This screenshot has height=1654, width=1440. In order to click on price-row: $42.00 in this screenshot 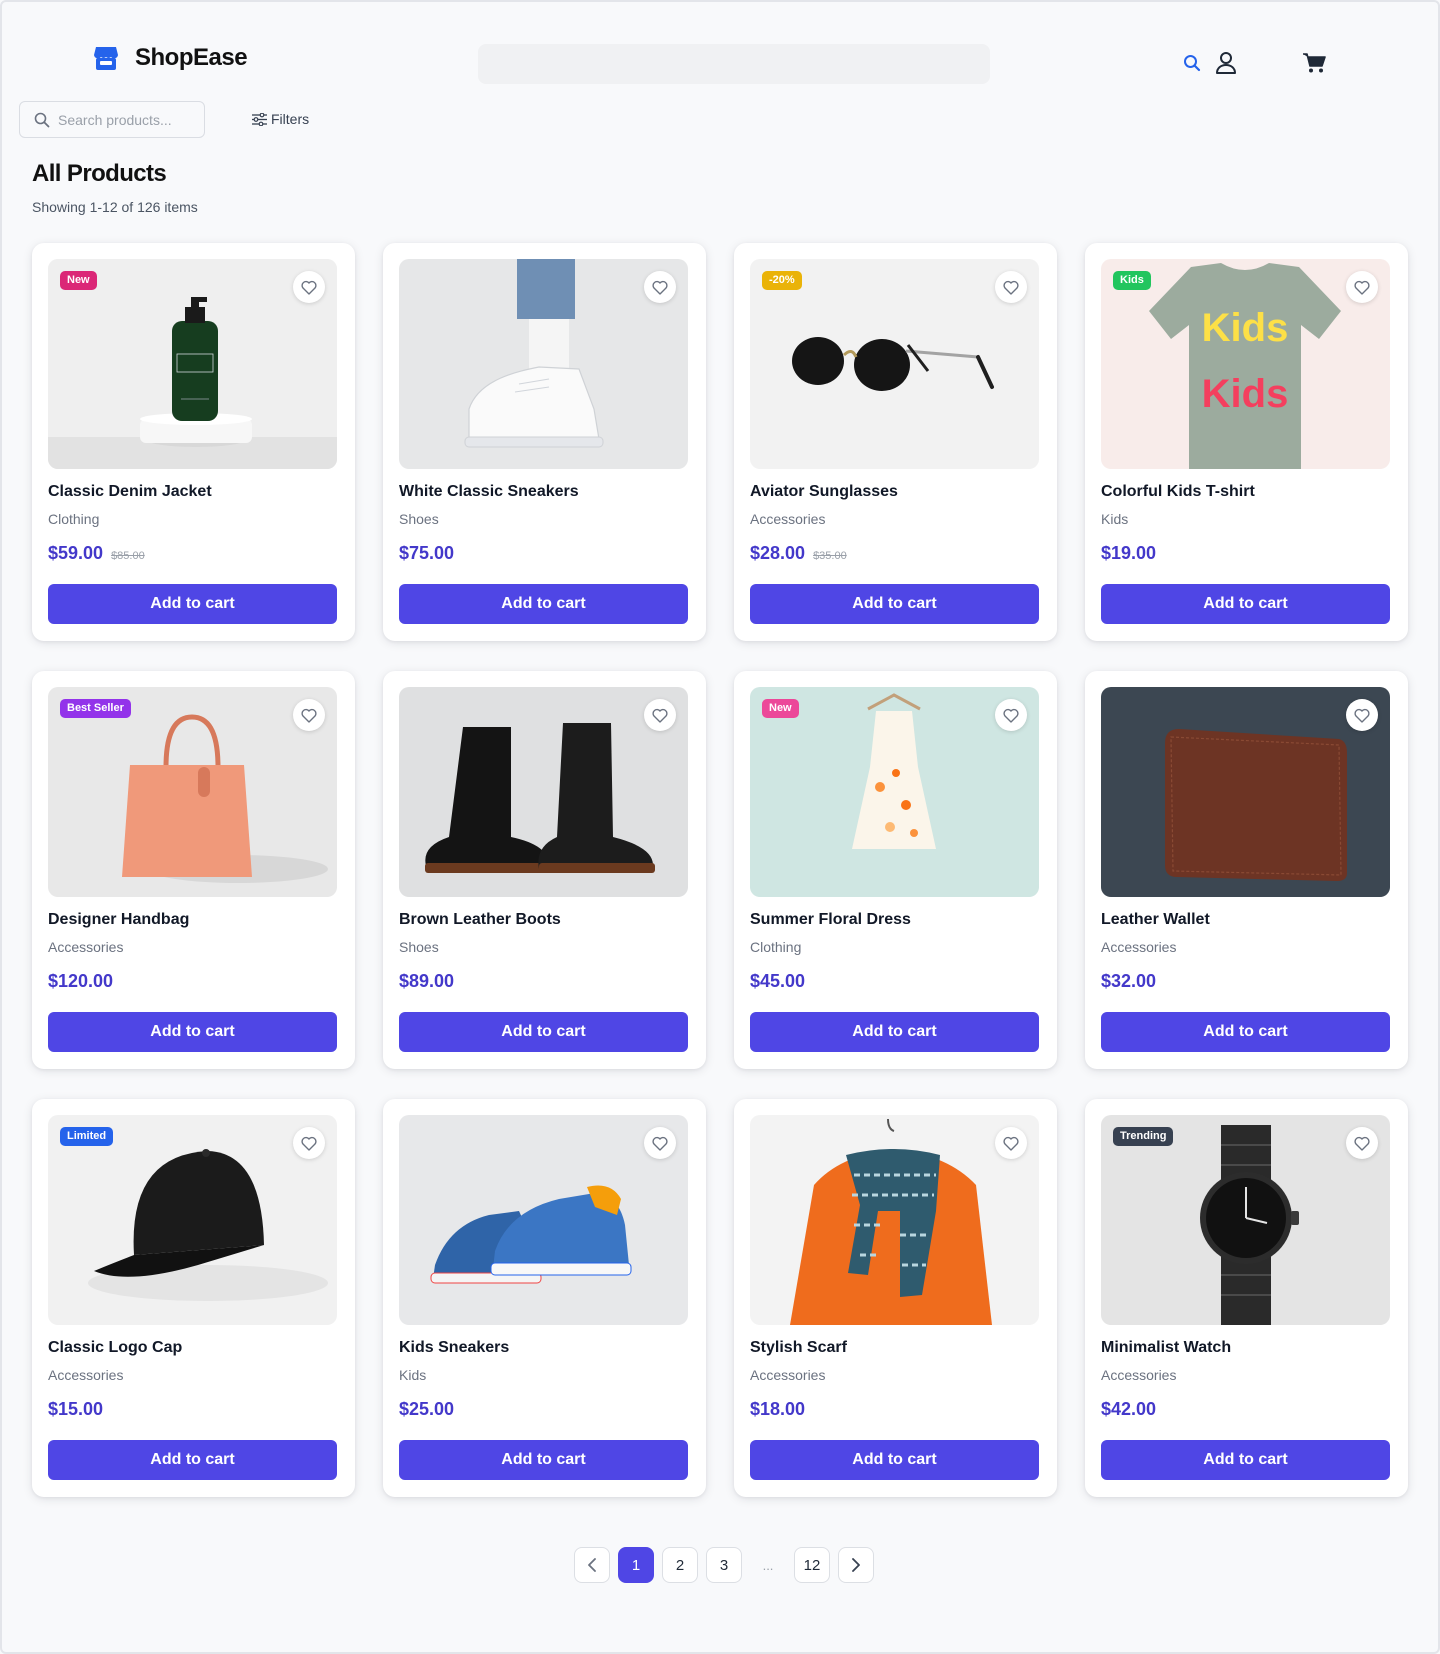, I will do `click(1246, 1411)`.